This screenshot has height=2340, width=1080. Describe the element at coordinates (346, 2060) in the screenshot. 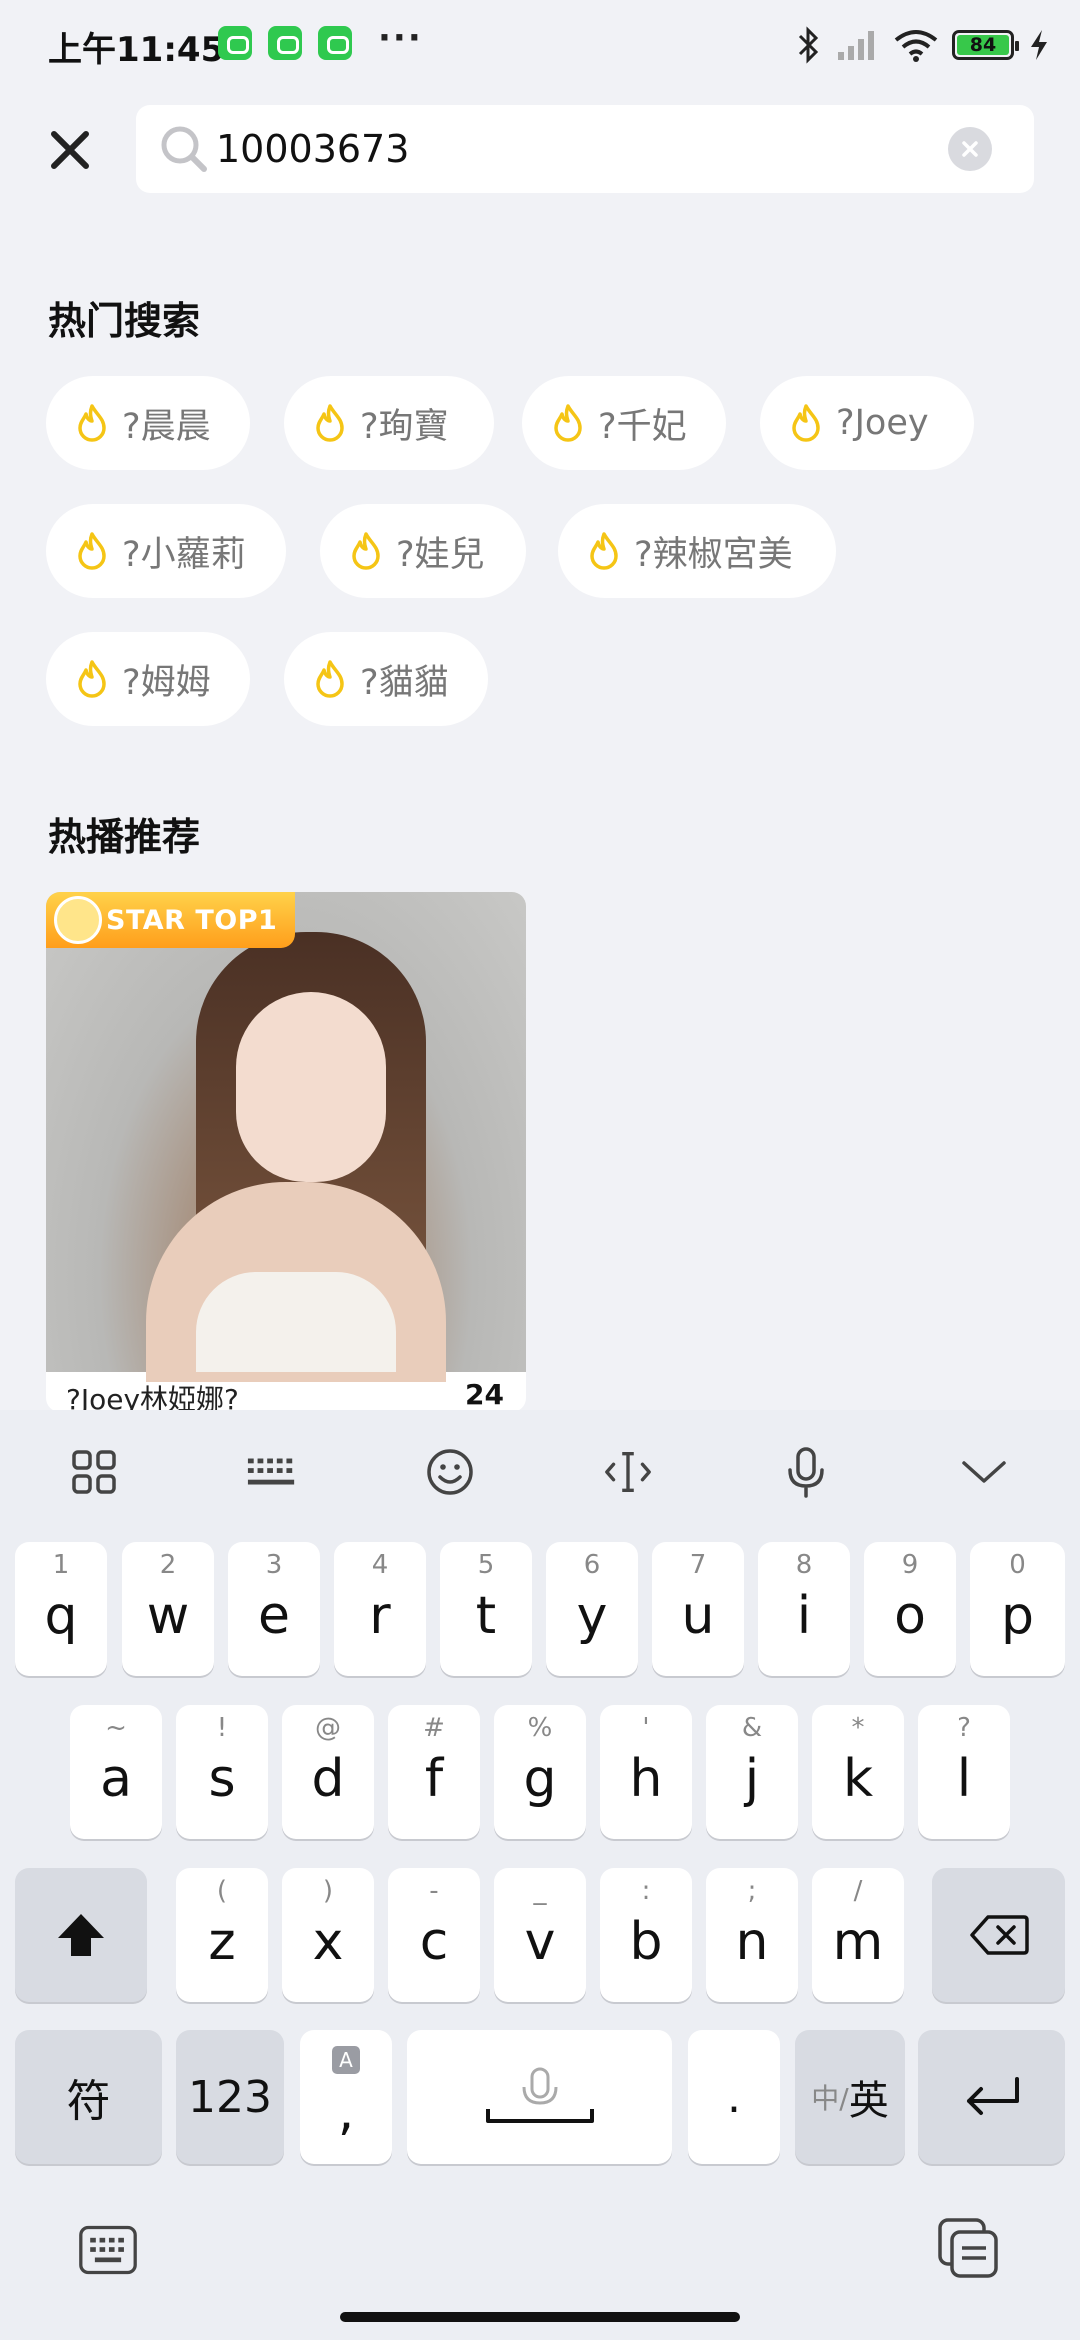

I see `svg-text: A` at that location.